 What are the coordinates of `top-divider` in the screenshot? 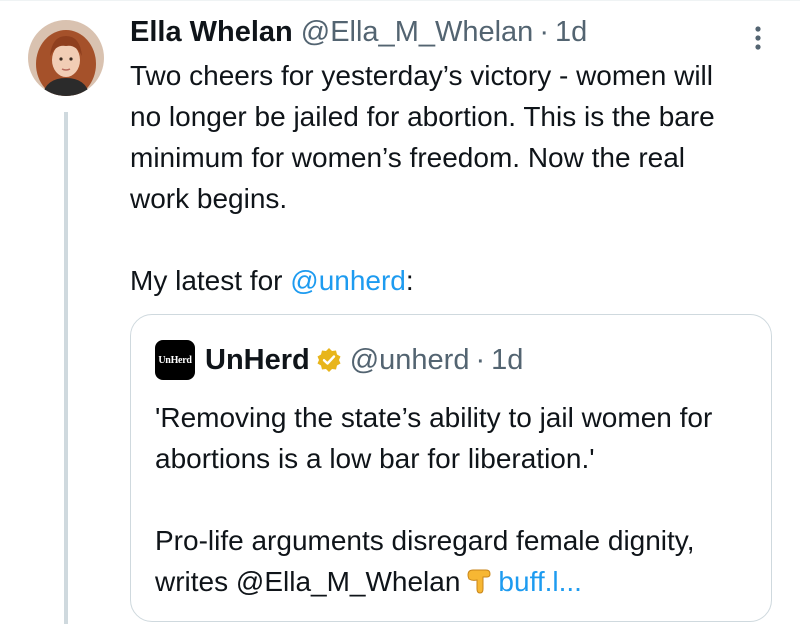 It's located at (400, 0).